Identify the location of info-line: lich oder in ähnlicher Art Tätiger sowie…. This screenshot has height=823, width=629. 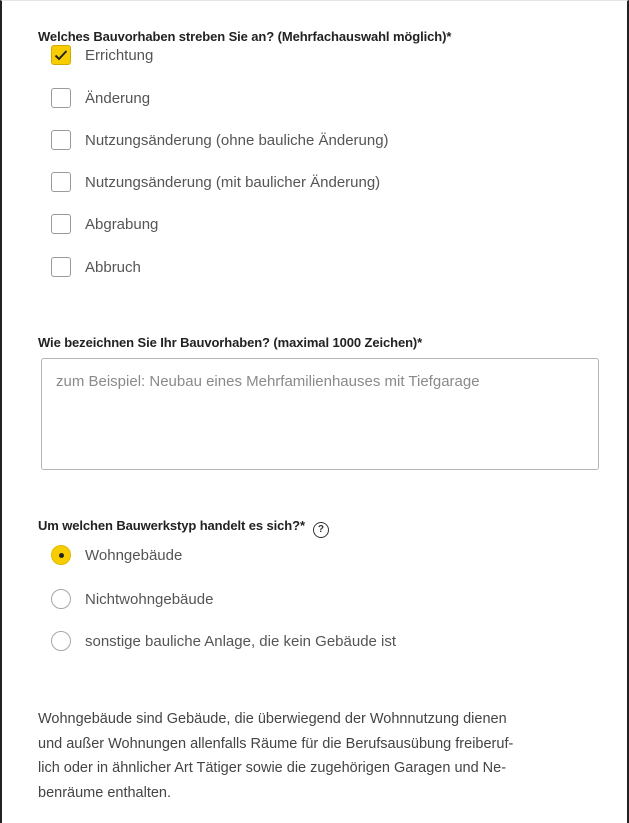
(272, 768).